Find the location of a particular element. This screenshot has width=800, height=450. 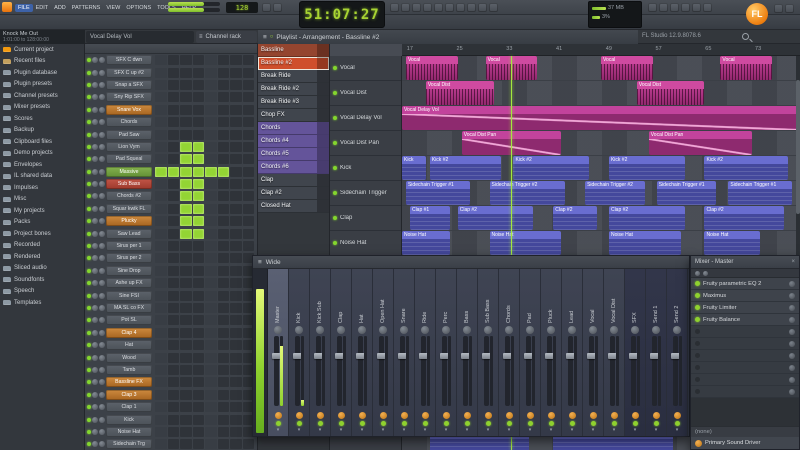

piano-roll-window-icon is located at coordinates (663, 7).